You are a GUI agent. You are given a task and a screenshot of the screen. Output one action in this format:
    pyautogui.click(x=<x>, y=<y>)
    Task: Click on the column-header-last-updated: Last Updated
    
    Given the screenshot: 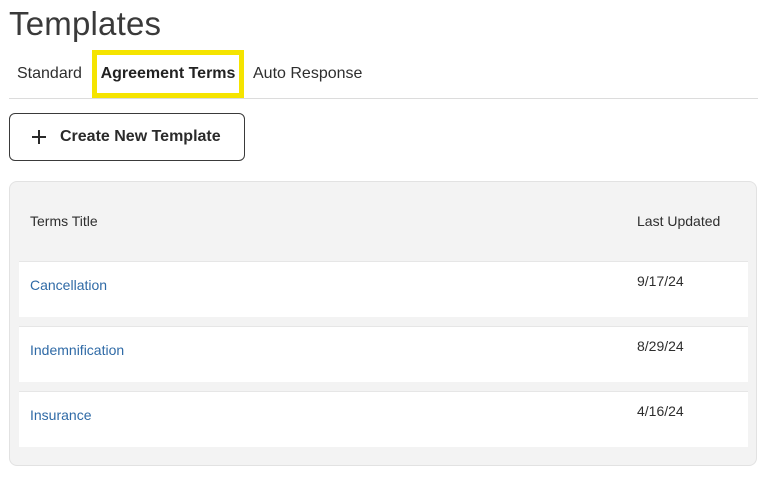 What is the action you would take?
    pyautogui.click(x=679, y=221)
    